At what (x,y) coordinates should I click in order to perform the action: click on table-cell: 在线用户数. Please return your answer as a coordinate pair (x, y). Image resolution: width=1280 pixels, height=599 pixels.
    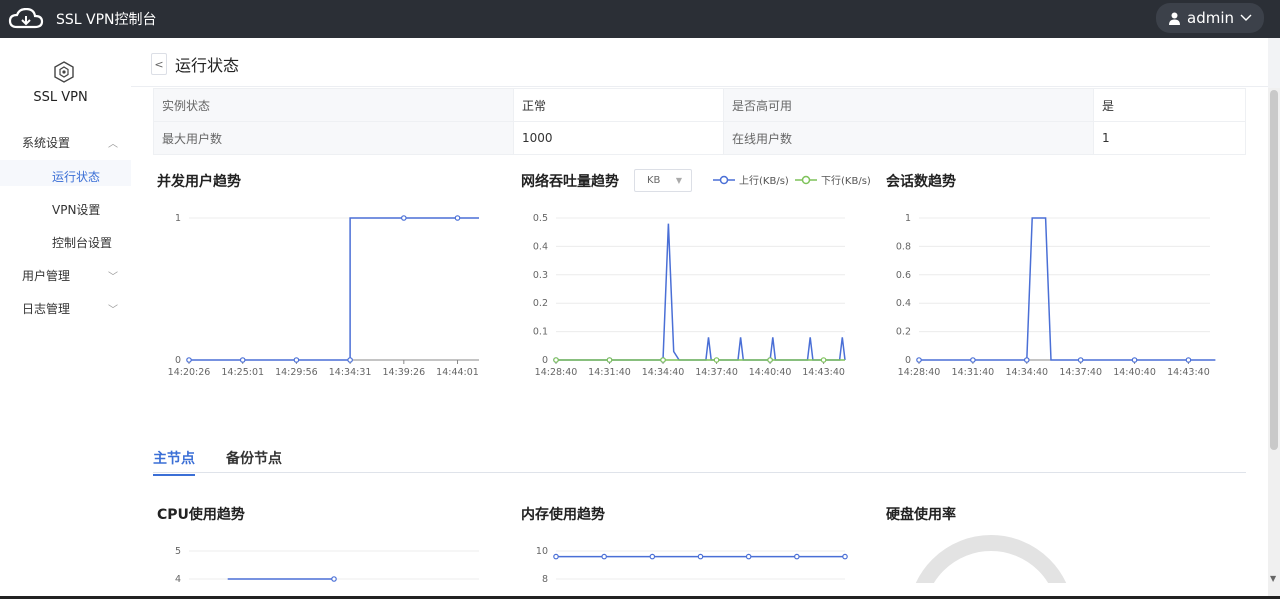
    Looking at the image, I should click on (908, 138).